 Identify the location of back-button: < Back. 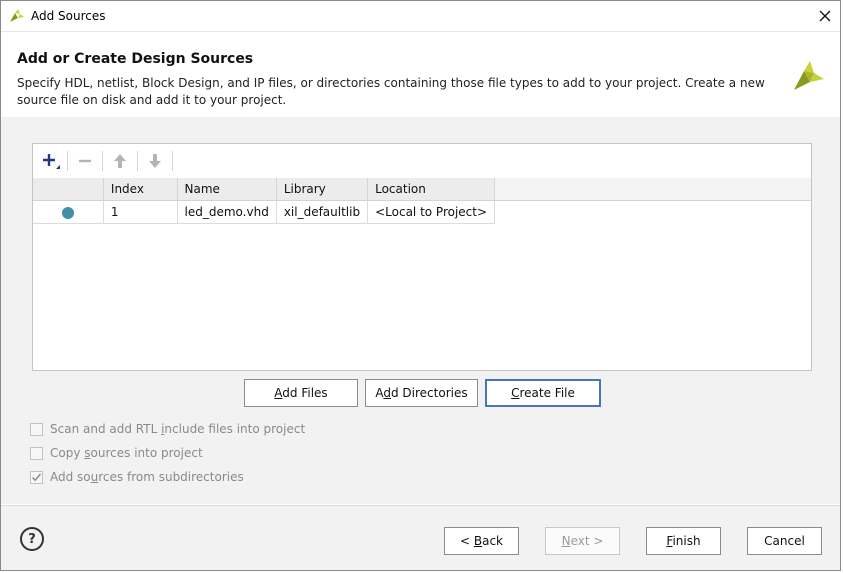
(481, 541).